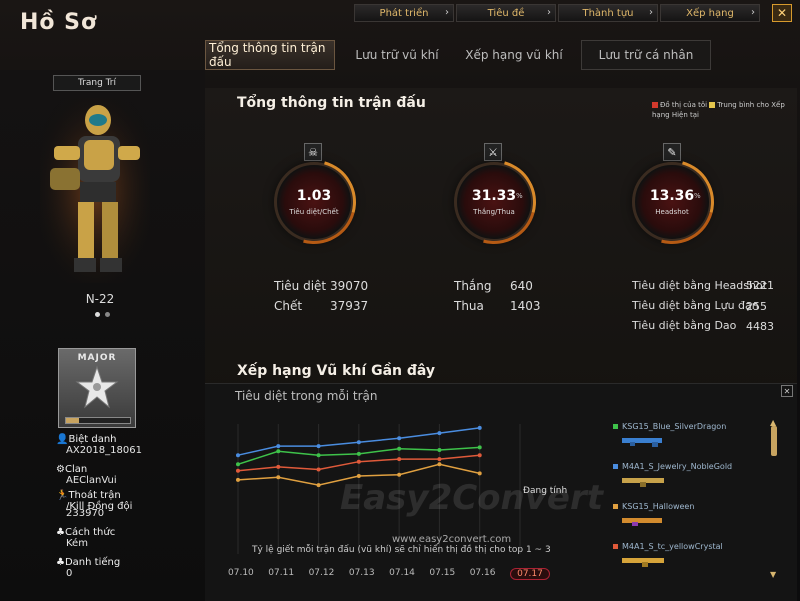  Describe the element at coordinates (695, 305) in the screenshot. I see `grenade-kills-label: Tiêu diệt bằng Lựu đạn` at that location.